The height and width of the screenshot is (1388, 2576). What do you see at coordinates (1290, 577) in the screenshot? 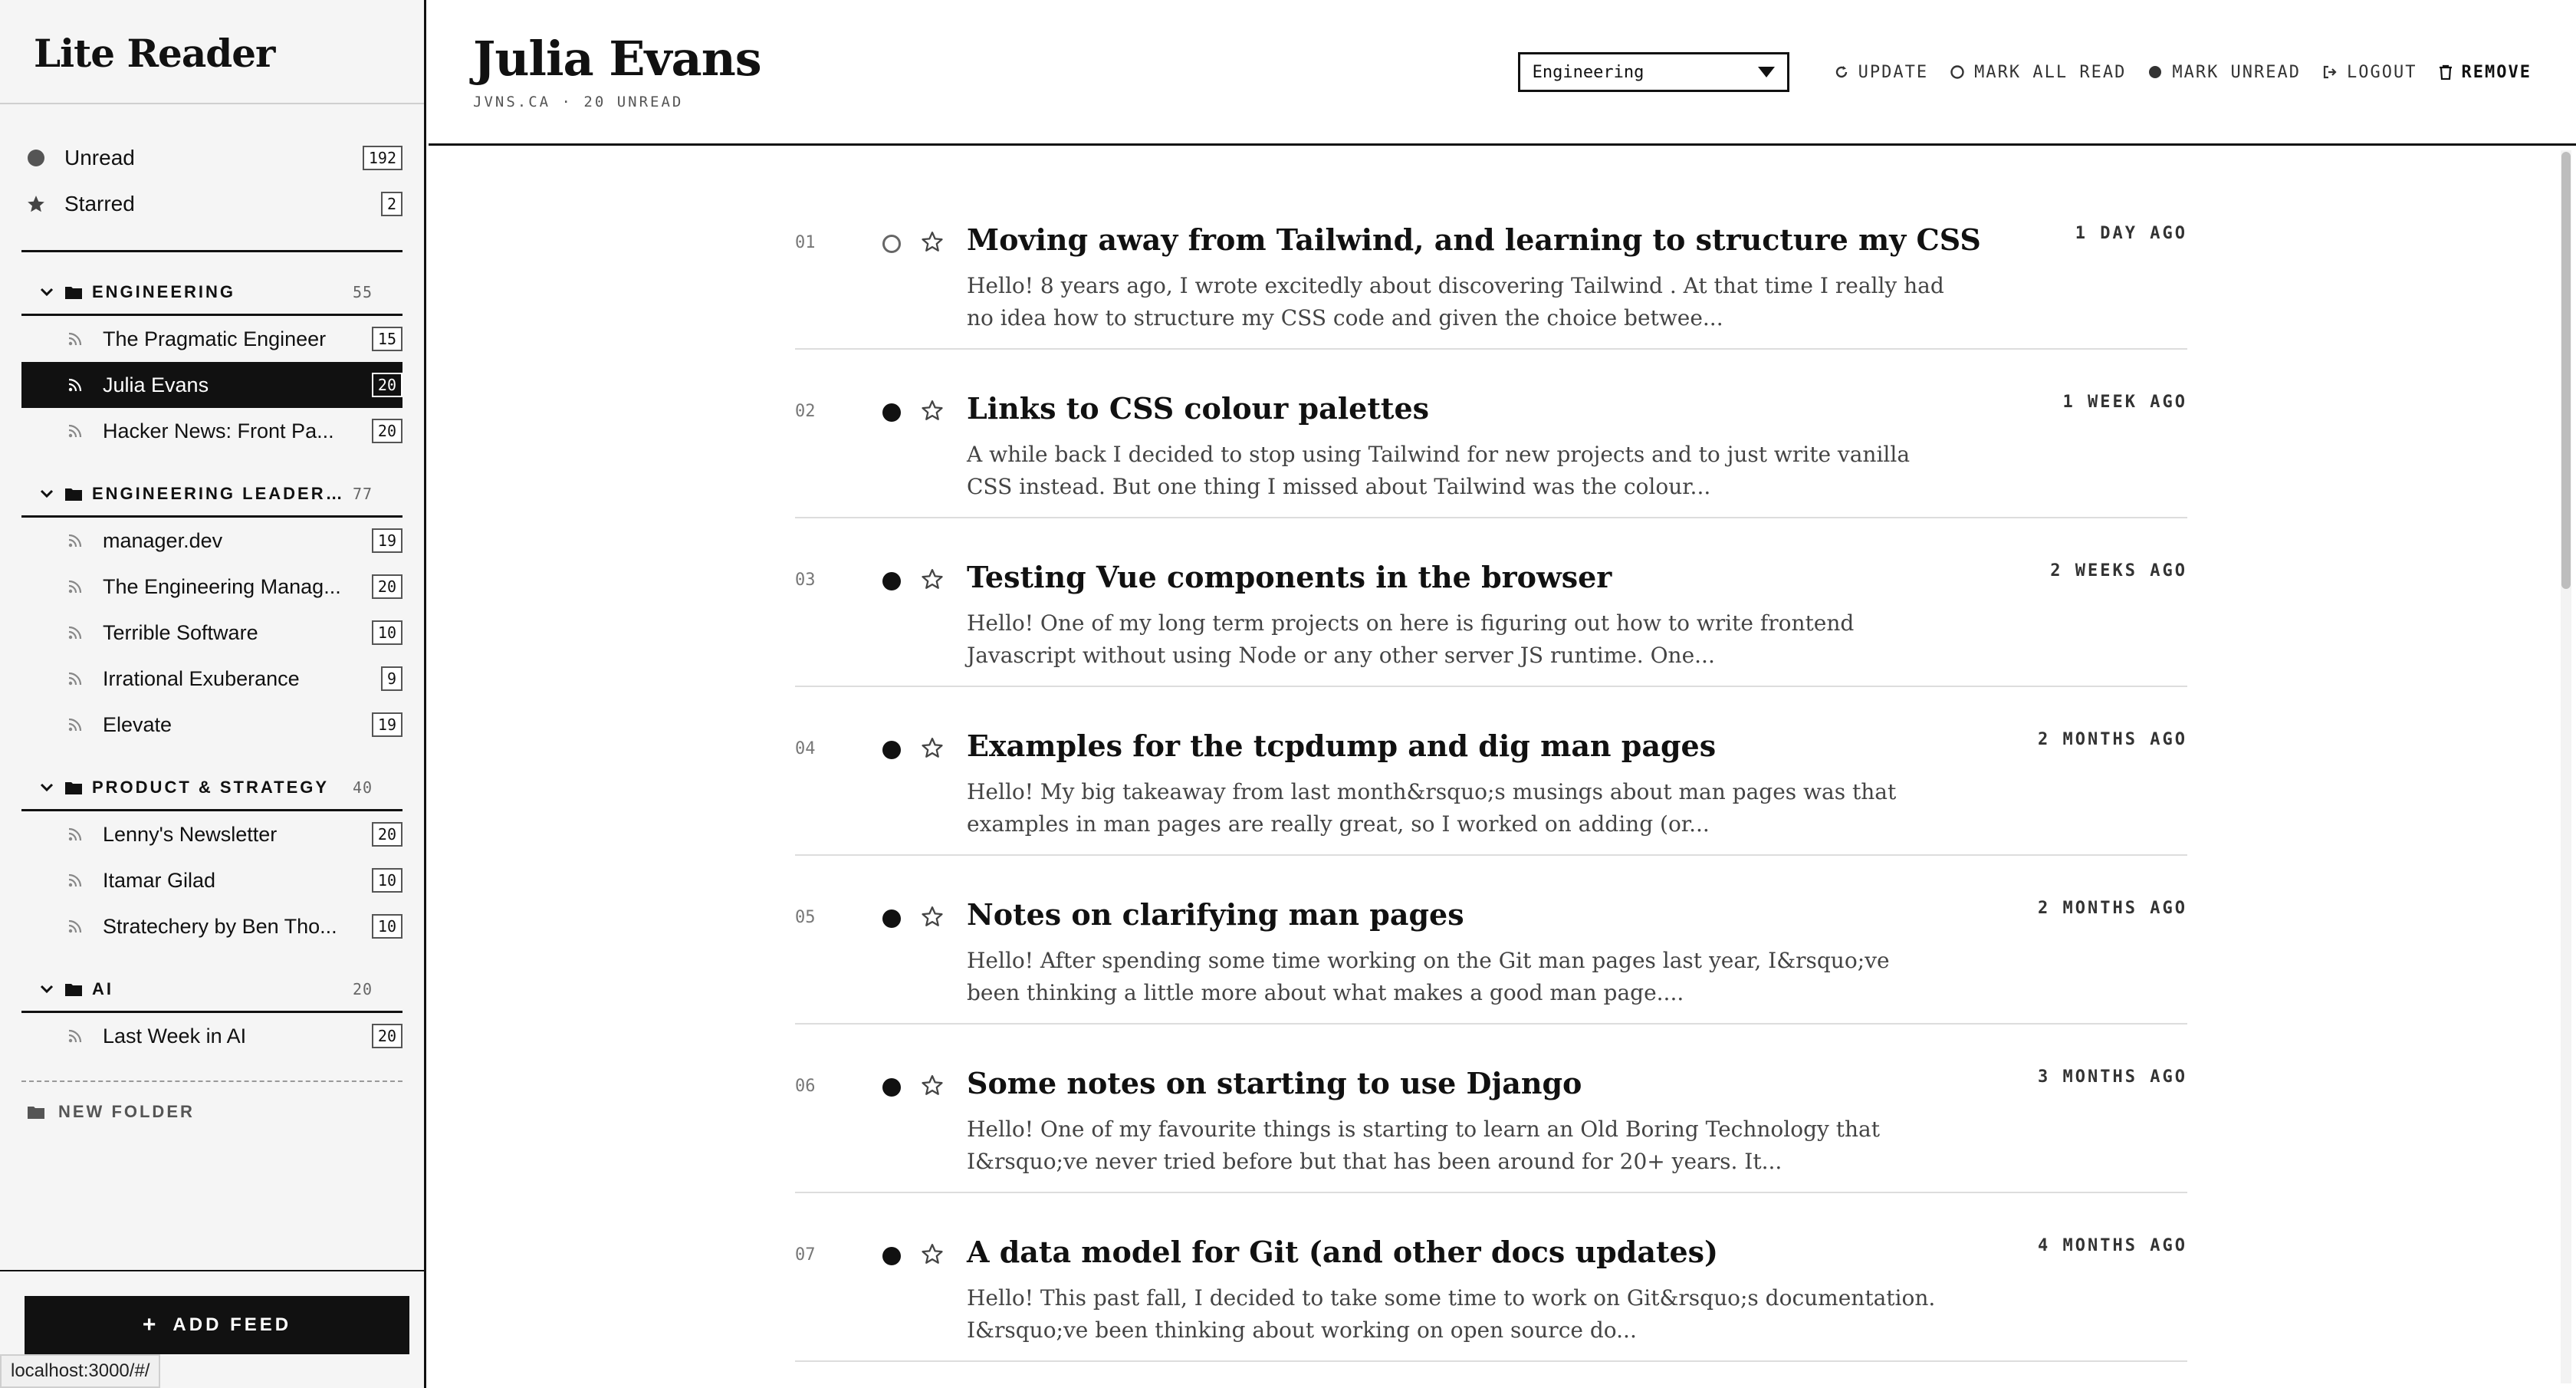
I see `article-title: Testing Vue components in the browser` at bounding box center [1290, 577].